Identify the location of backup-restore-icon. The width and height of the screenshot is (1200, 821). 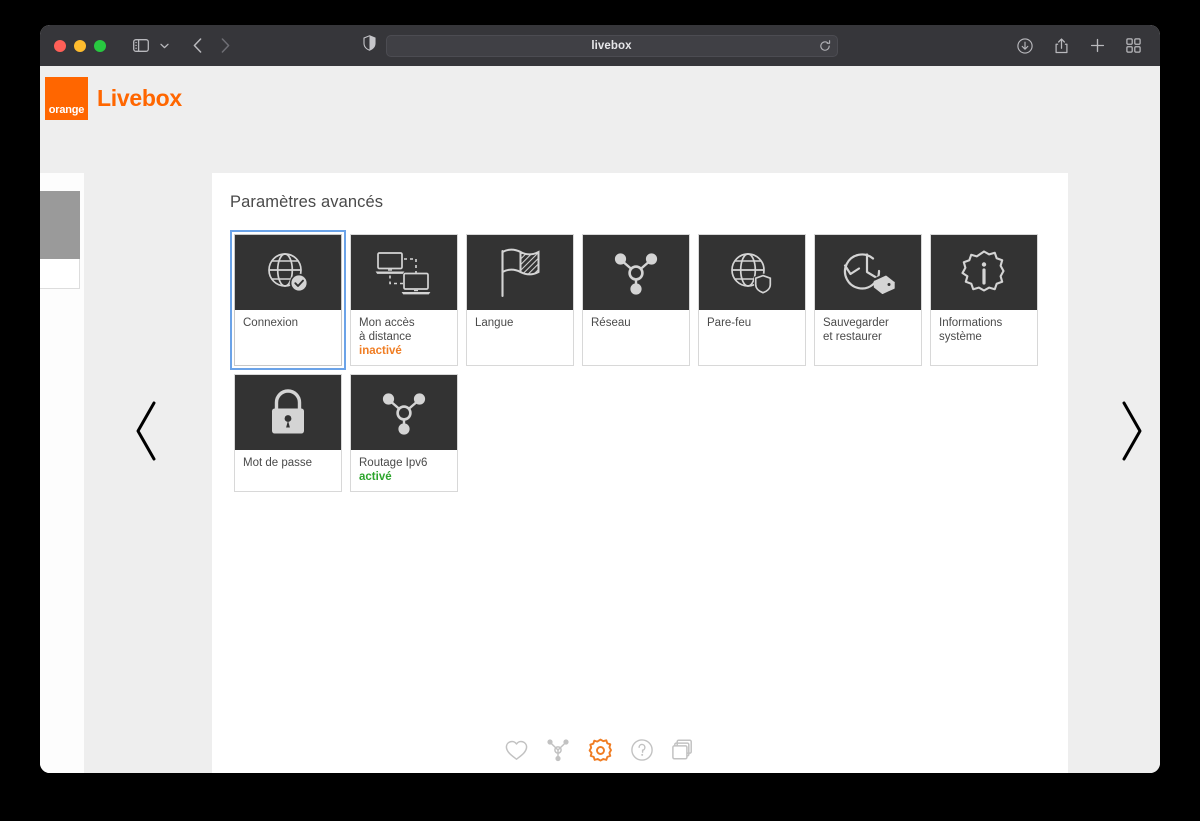
(868, 272).